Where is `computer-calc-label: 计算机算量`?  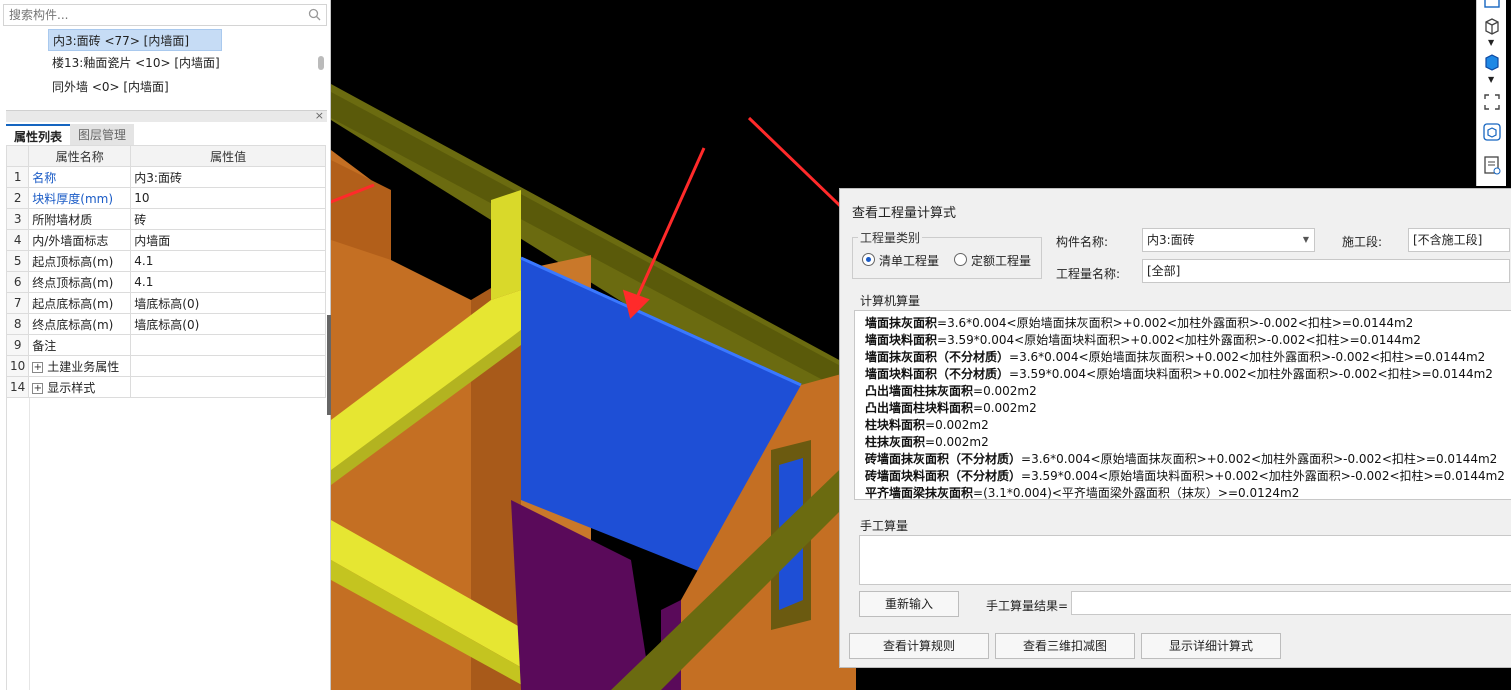
computer-calc-label: 计算机算量 is located at coordinates (890, 301).